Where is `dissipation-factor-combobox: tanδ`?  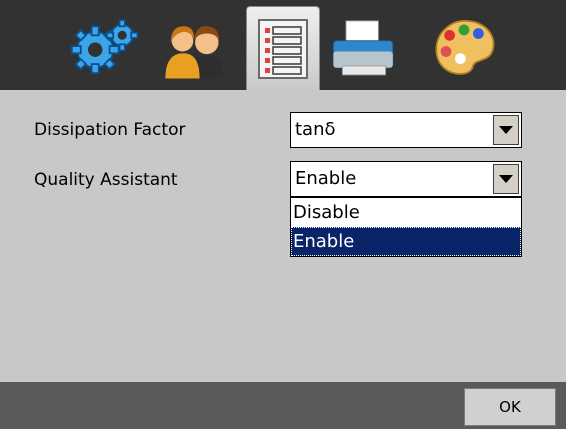 dissipation-factor-combobox: tanδ is located at coordinates (406, 130).